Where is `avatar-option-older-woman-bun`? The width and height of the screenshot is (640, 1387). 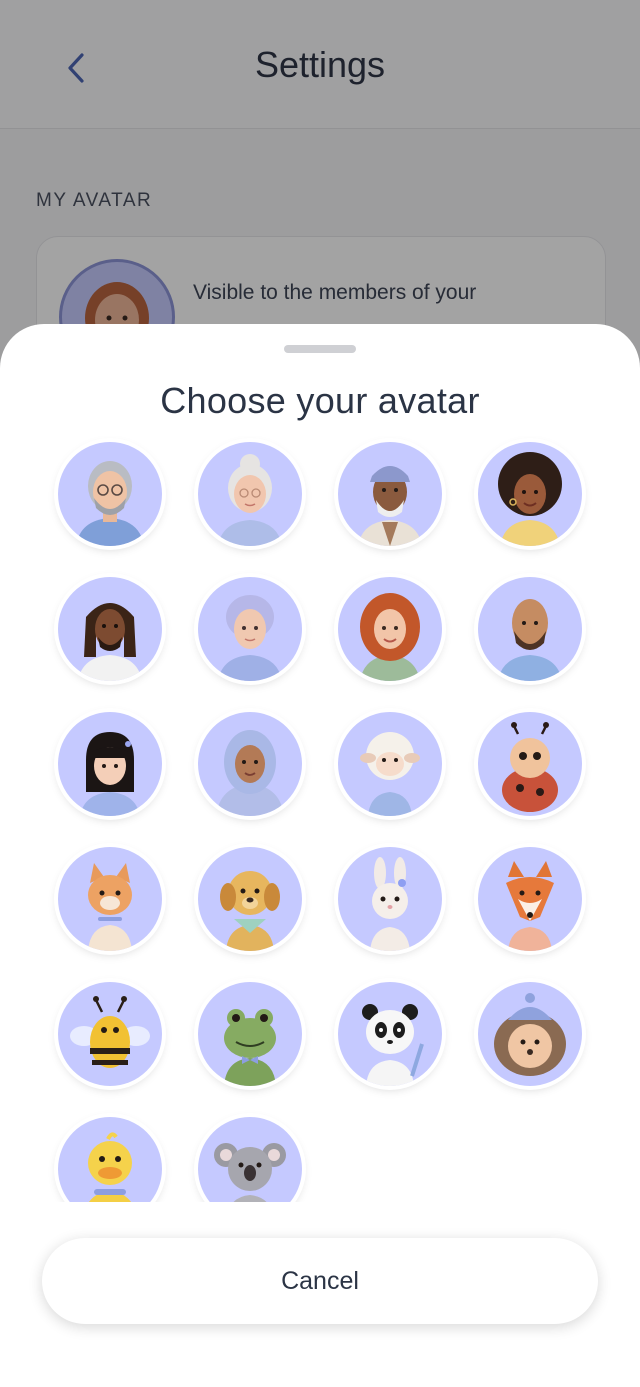 avatar-option-older-woman-bun is located at coordinates (250, 494).